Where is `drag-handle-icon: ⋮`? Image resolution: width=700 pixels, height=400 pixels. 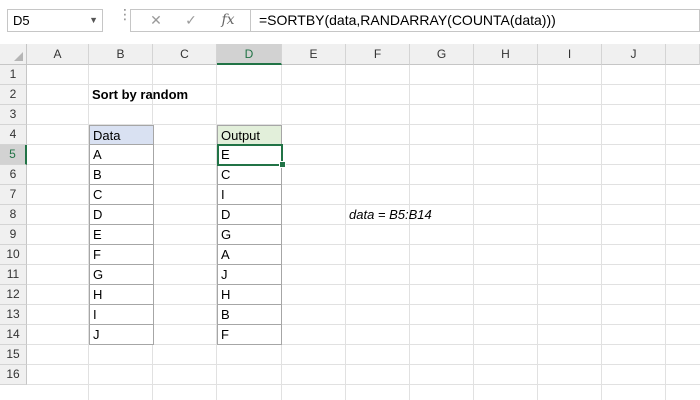
drag-handle-icon: ⋮ is located at coordinates (125, 17).